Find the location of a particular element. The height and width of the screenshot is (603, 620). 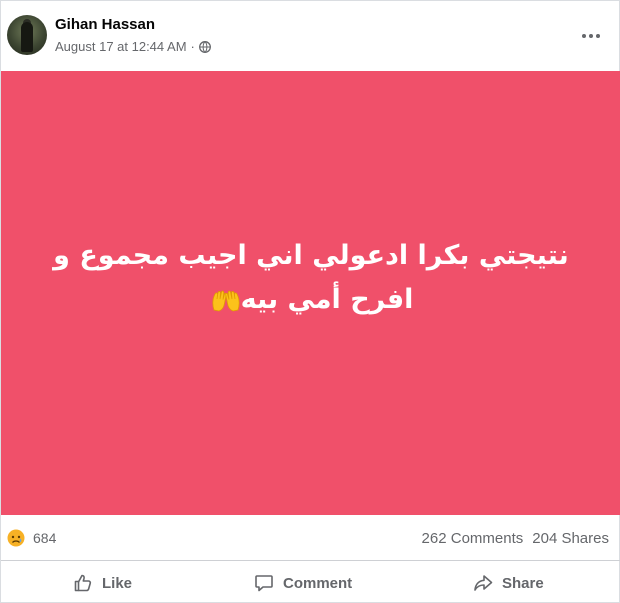

comment-button: Comment is located at coordinates (303, 583).